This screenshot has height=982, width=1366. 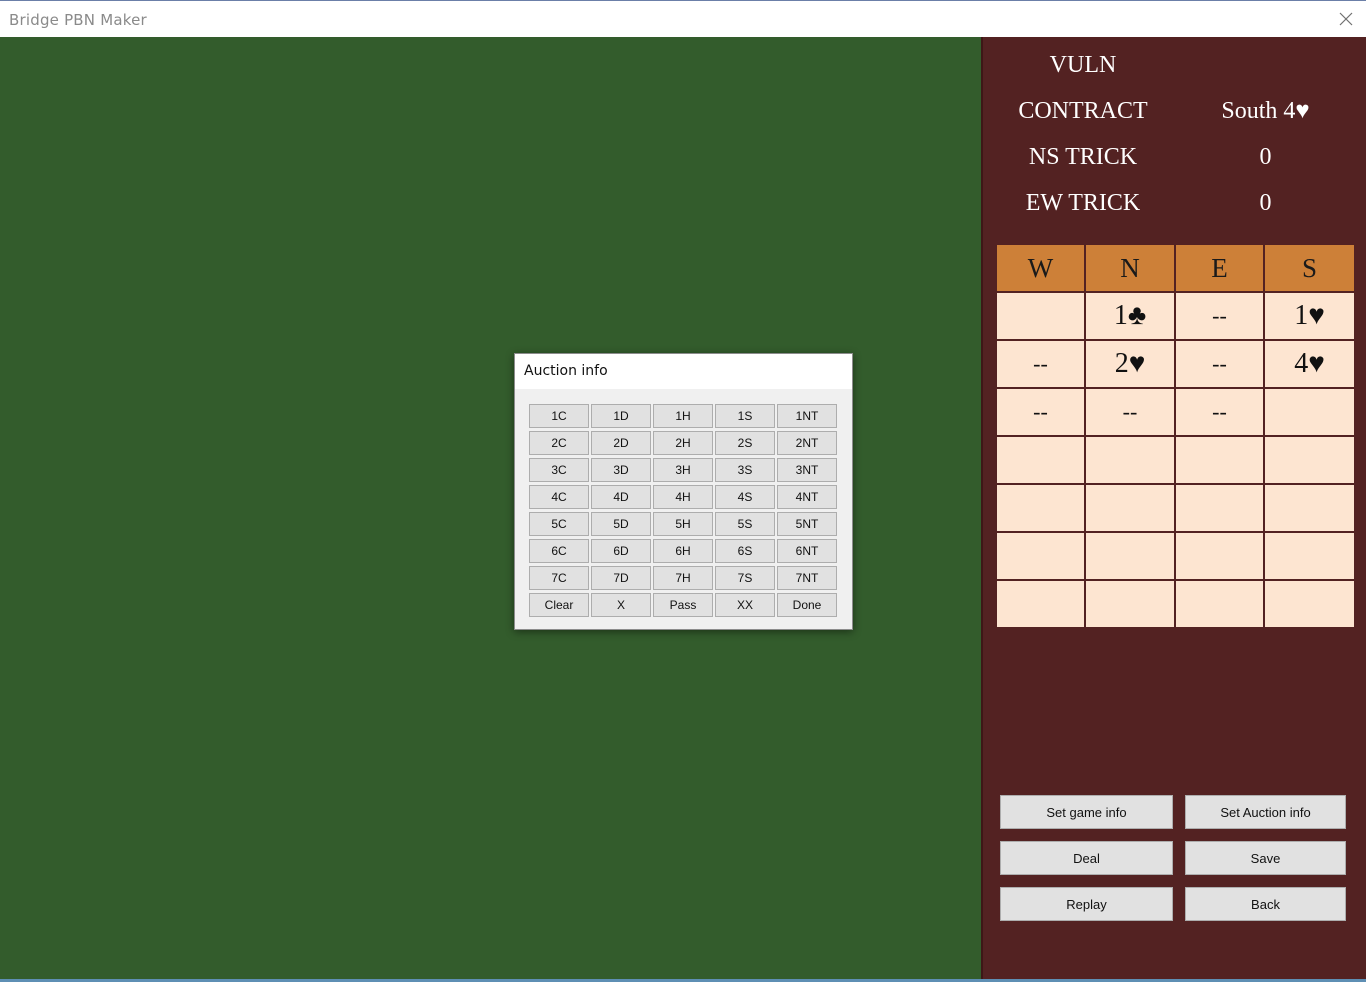 I want to click on bid-button-4h: 4H, so click(x=683, y=497).